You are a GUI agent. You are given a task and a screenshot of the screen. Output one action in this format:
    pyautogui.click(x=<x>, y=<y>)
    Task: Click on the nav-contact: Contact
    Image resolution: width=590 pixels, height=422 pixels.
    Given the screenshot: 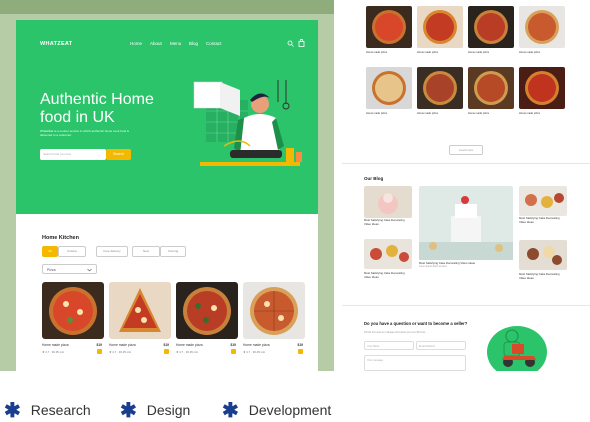 What is the action you would take?
    pyautogui.click(x=214, y=43)
    